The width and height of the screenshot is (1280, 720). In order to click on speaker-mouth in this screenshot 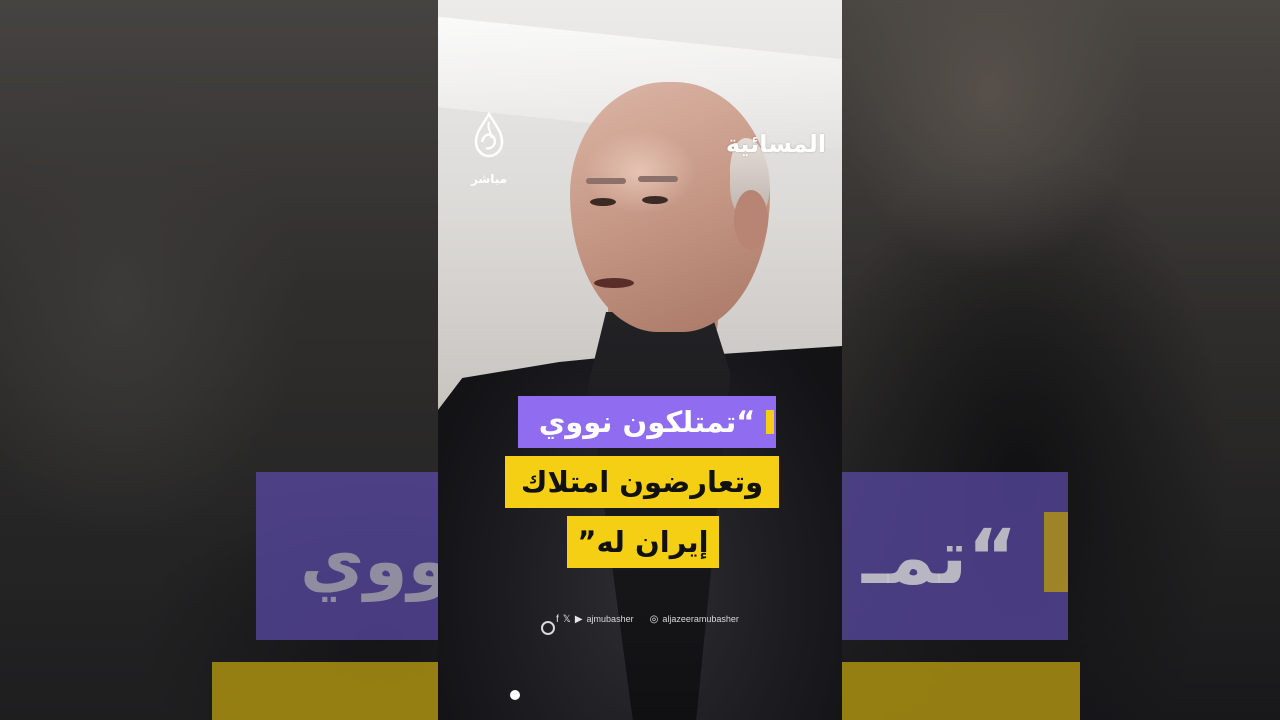, I will do `click(614, 283)`.